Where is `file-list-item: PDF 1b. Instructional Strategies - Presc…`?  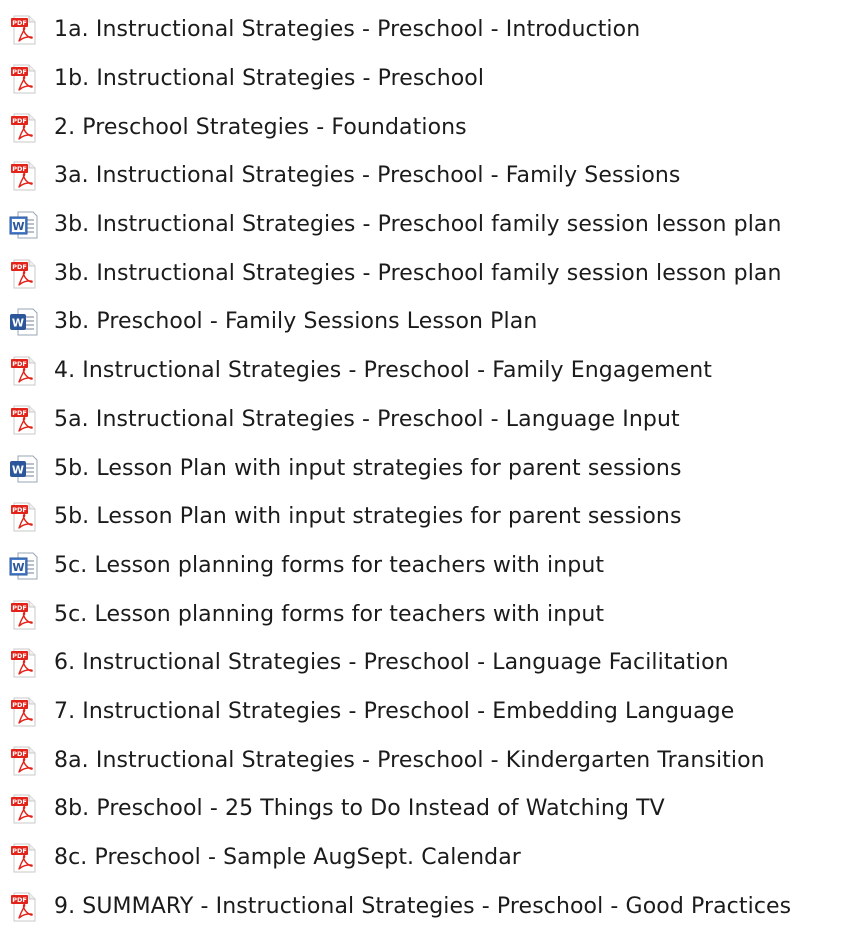 file-list-item: PDF 1b. Instructional Strategies - Presc… is located at coordinates (432, 79).